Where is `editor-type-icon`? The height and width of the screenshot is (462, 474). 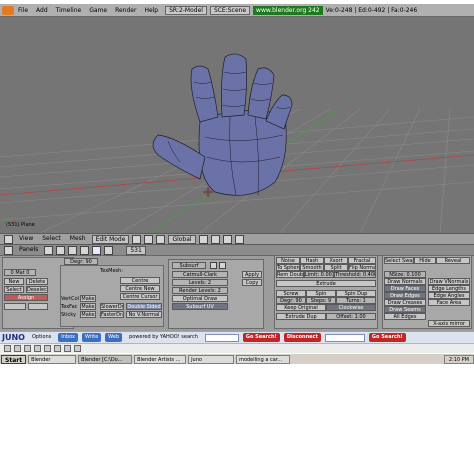 editor-type-icon is located at coordinates (8, 239).